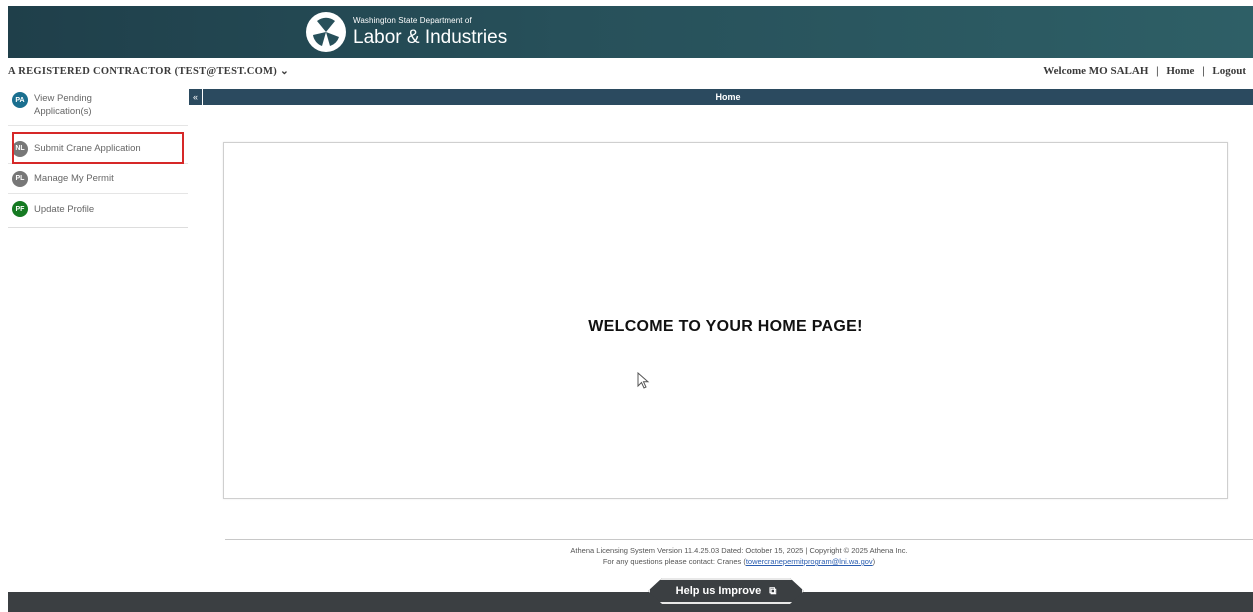  I want to click on sidebar-item-label: Update Profile, so click(64, 209).